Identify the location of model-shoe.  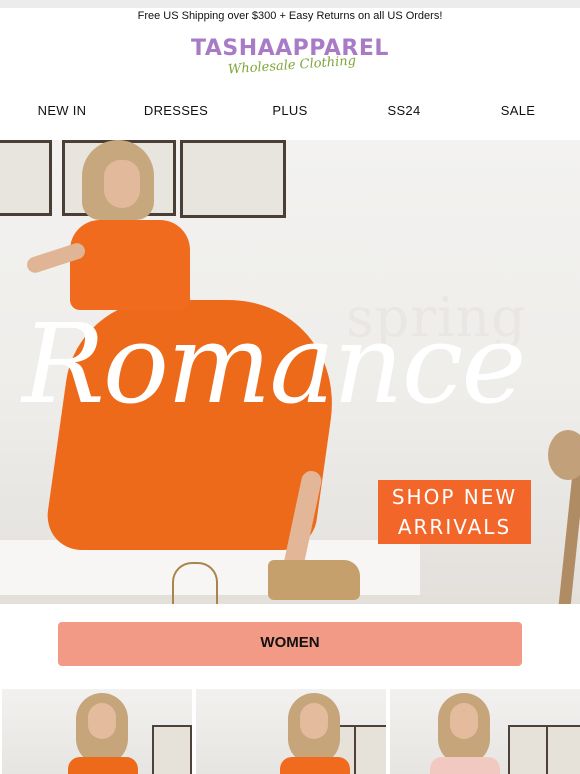
(314, 580).